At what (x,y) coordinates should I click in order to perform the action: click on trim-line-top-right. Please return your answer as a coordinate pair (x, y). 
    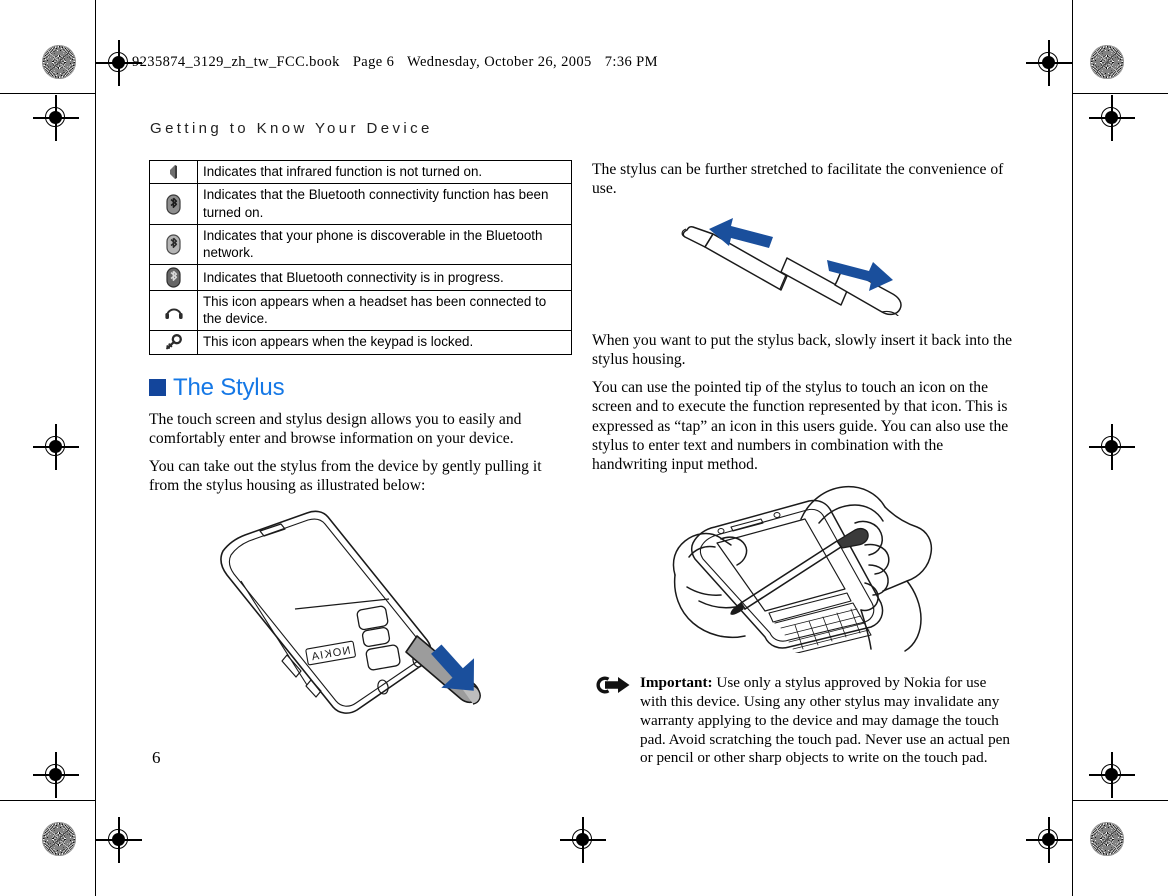
    Looking at the image, I should click on (1120, 94).